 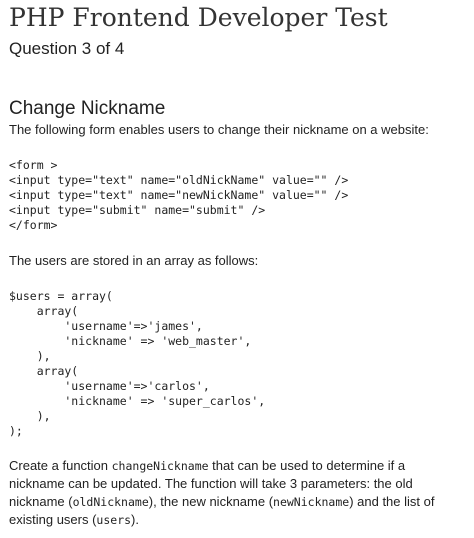 What do you see at coordinates (160, 466) in the screenshot?
I see `function-name-code: changeNickname` at bounding box center [160, 466].